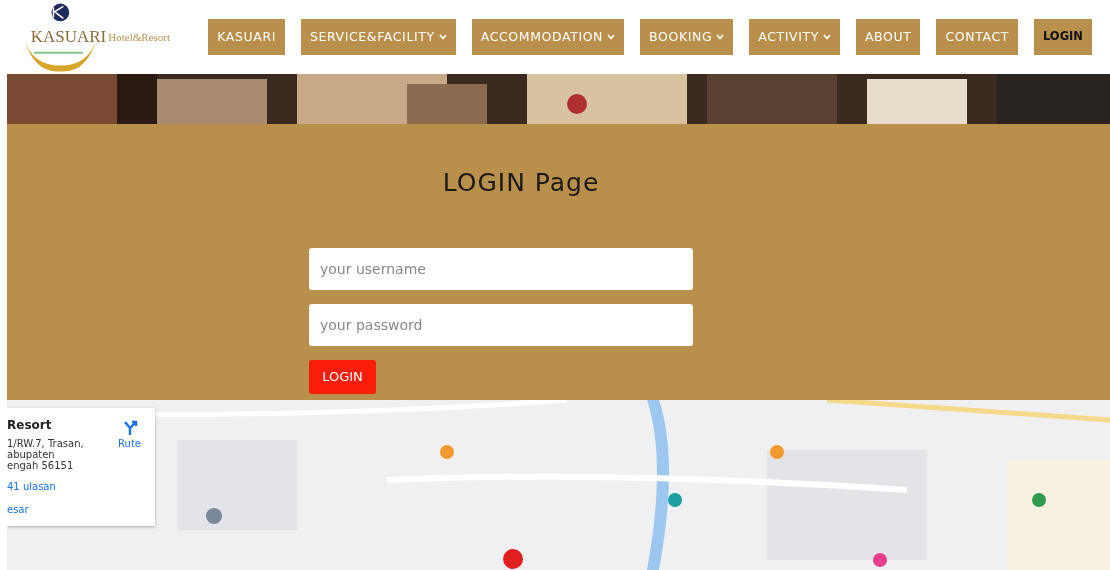 The image size is (1110, 570). Describe the element at coordinates (63, 509) in the screenshot. I see `larger-map-link: esar` at that location.